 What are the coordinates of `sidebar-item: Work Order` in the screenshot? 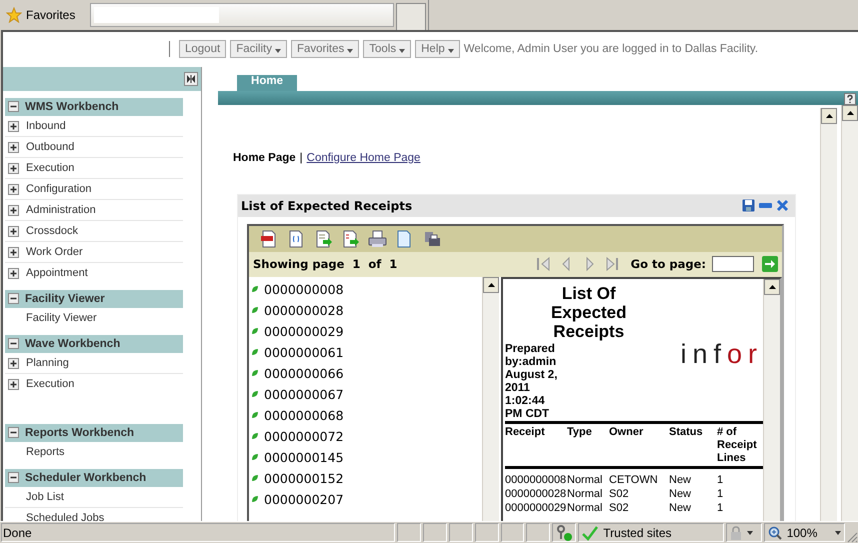 It's located at (94, 252).